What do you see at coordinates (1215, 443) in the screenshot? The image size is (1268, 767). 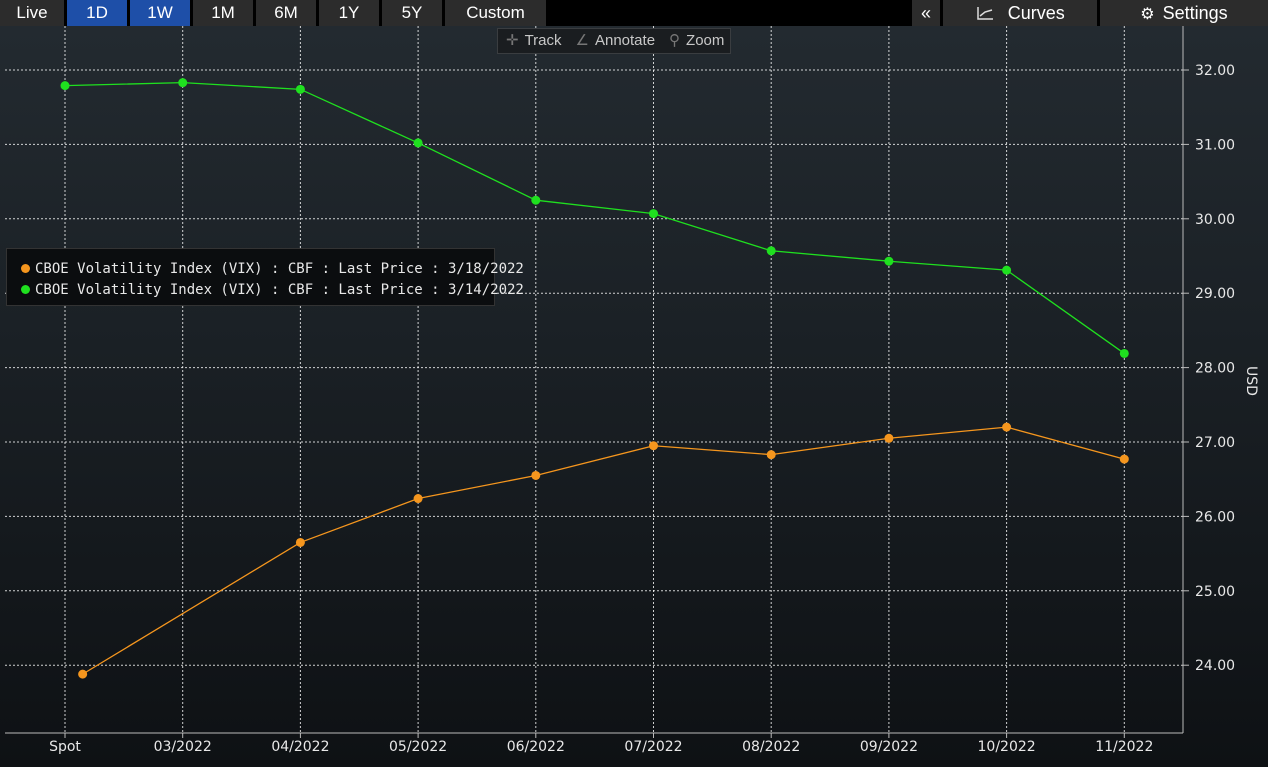 I see `y-tick-label: 27.00` at bounding box center [1215, 443].